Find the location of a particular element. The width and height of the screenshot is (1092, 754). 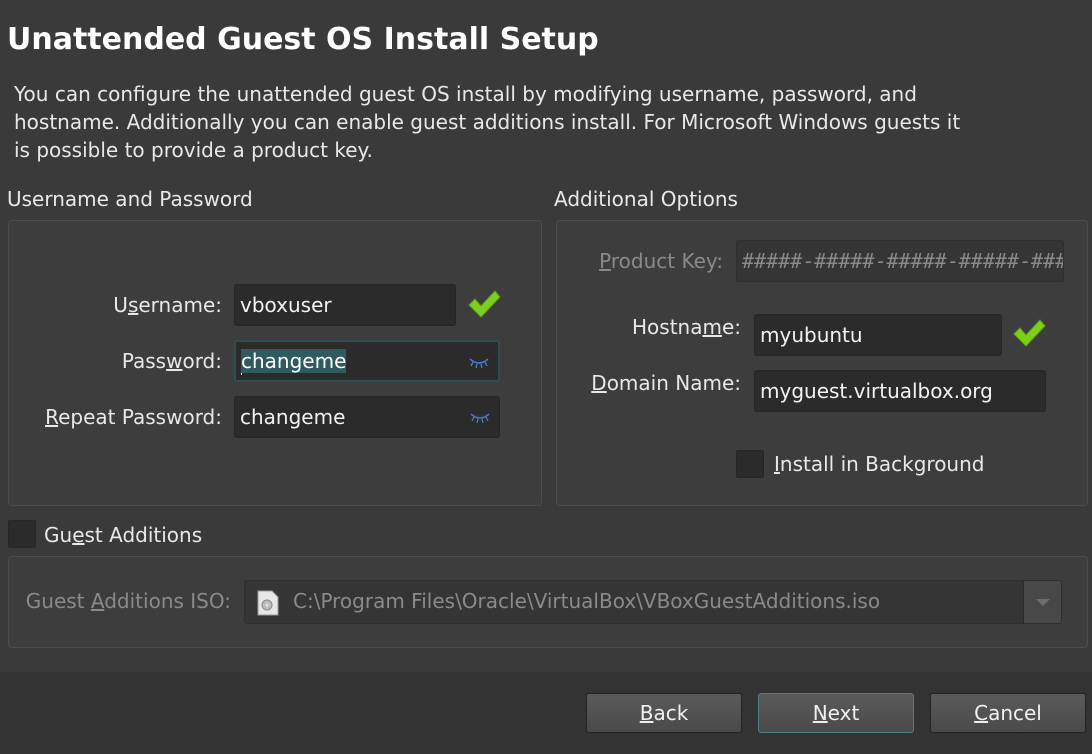

repeat-password-label: Repeat Password: is located at coordinates (133, 417).